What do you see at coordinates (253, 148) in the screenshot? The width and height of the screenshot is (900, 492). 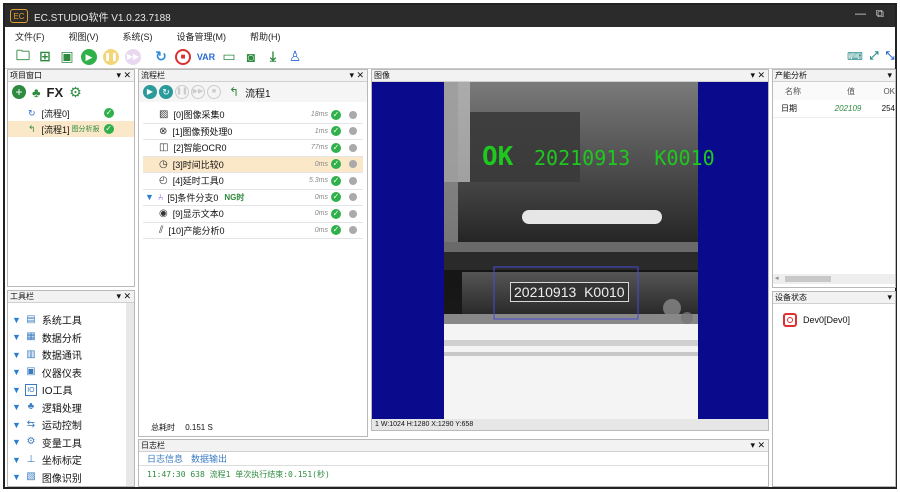 I see `flow-step: ◫ [2]智能OCR0 77ms ✓` at bounding box center [253, 148].